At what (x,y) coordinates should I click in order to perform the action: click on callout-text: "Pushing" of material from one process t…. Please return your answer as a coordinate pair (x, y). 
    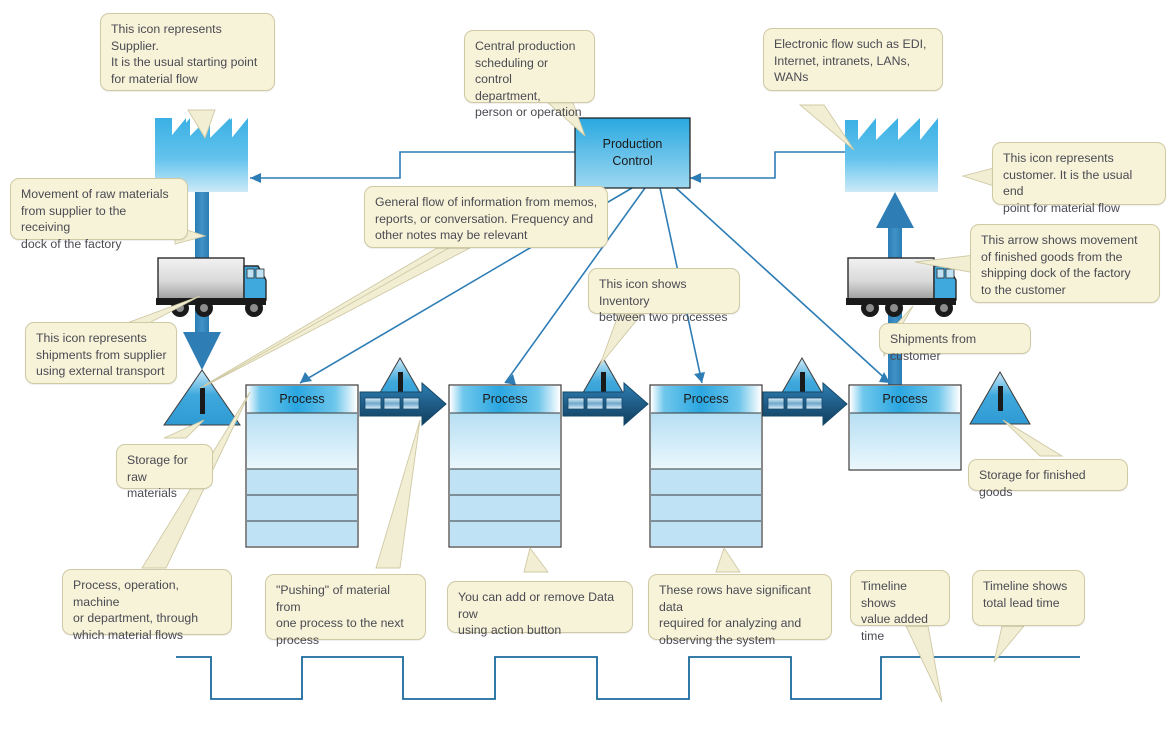
    Looking at the image, I should click on (340, 615).